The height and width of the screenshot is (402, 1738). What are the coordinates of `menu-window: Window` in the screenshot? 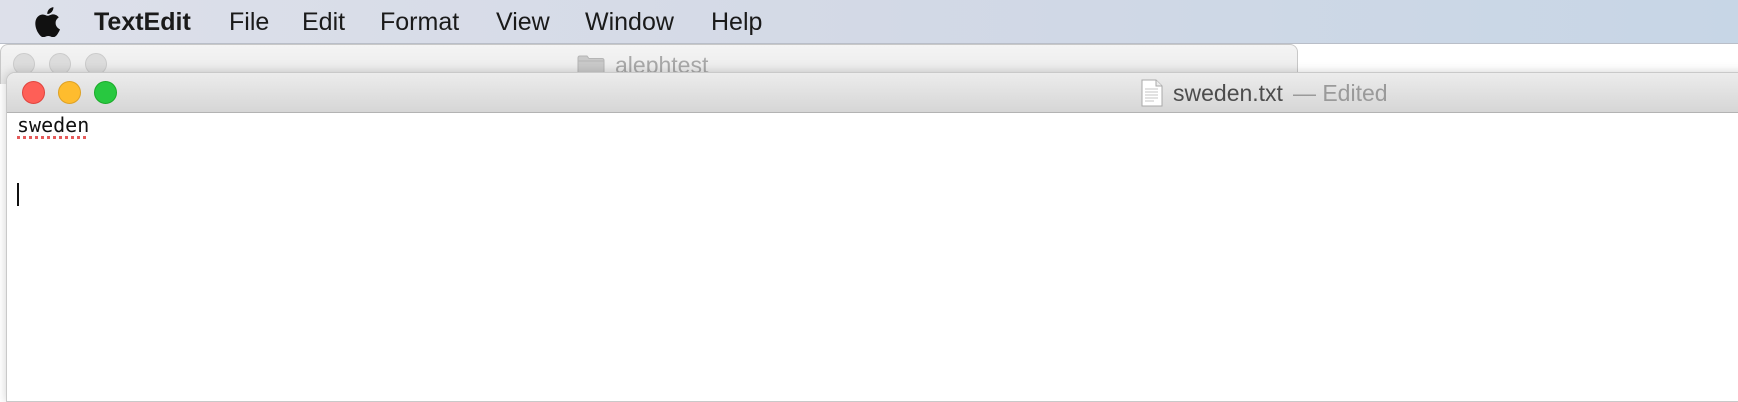 It's located at (629, 22).